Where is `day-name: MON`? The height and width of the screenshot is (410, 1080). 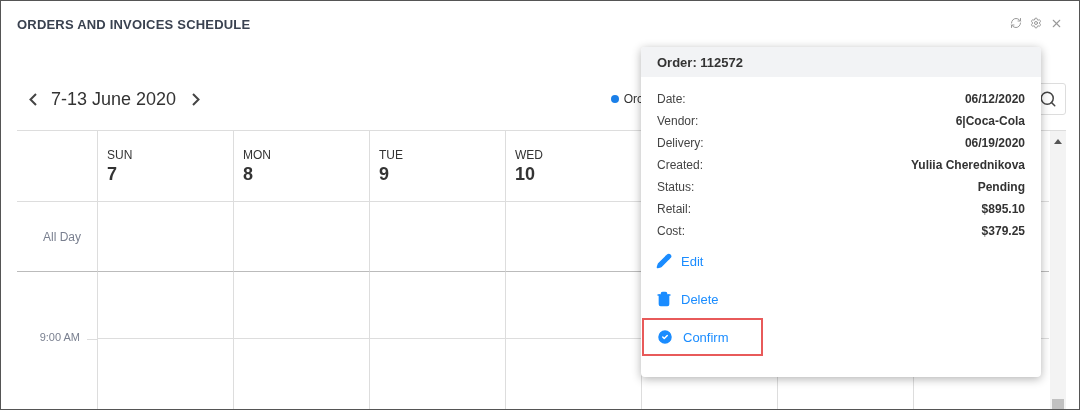
day-name: MON is located at coordinates (257, 155).